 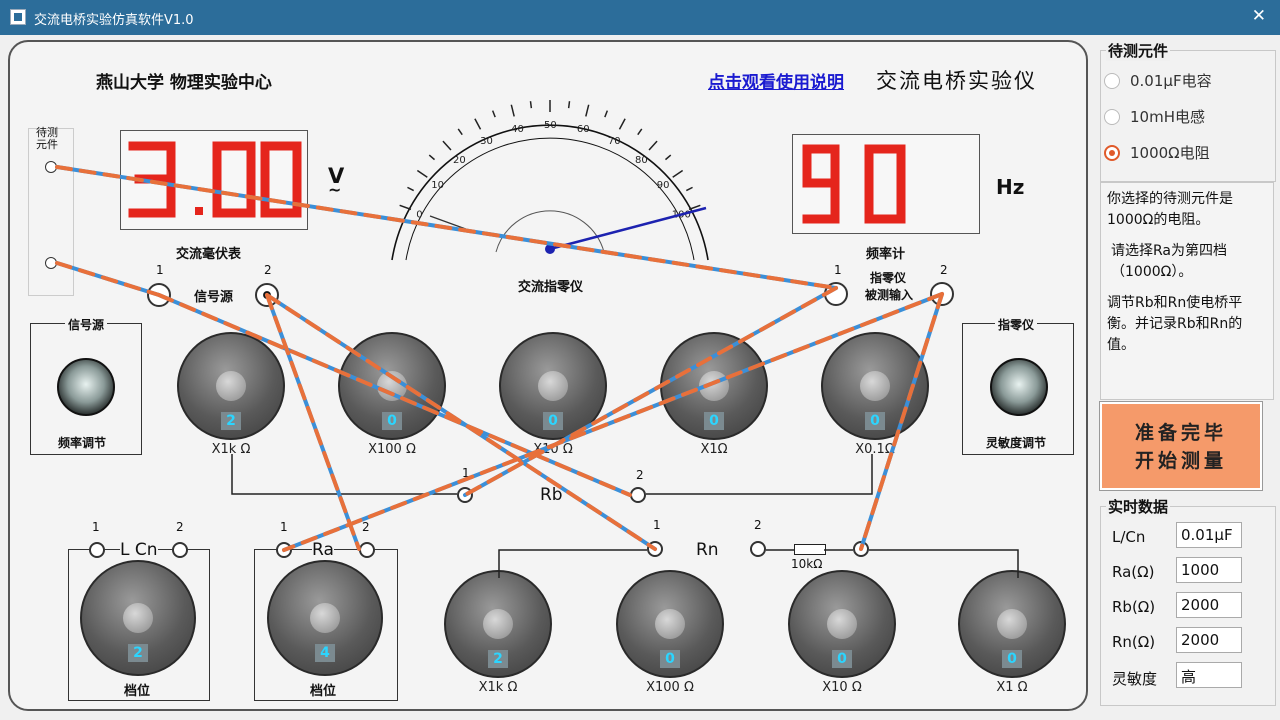 I want to click on rb-knob-x0.1: 0, so click(x=875, y=386).